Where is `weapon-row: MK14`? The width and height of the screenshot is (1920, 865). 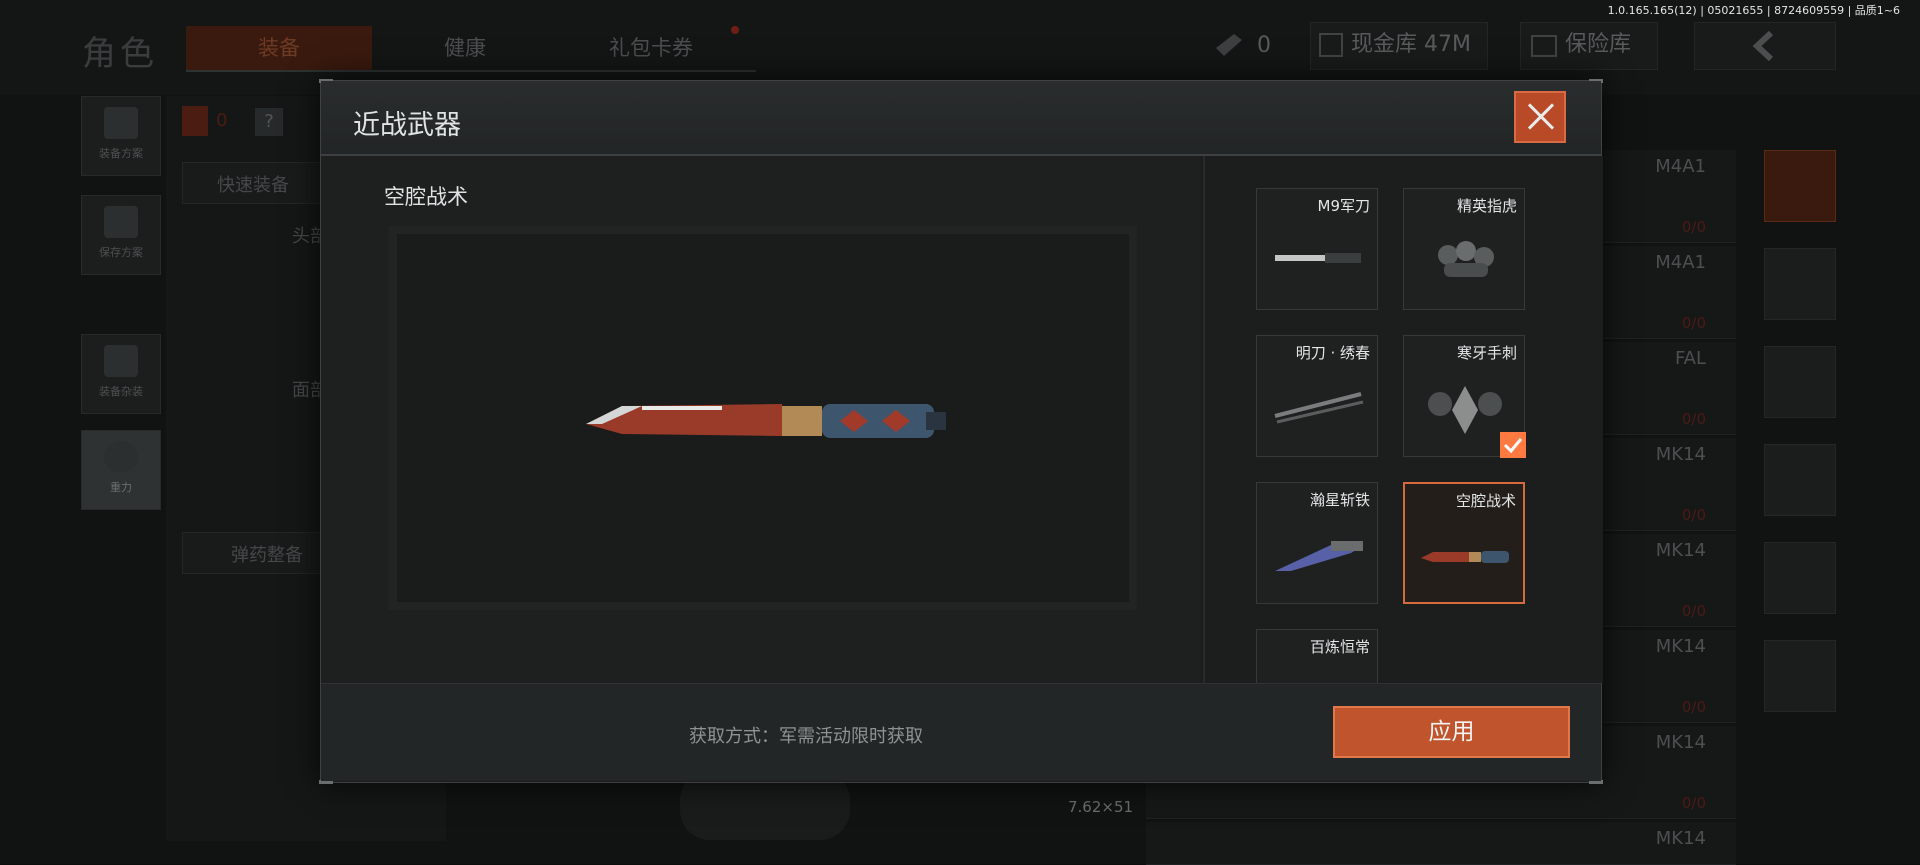
weapon-row: MK14 is located at coordinates (1441, 843).